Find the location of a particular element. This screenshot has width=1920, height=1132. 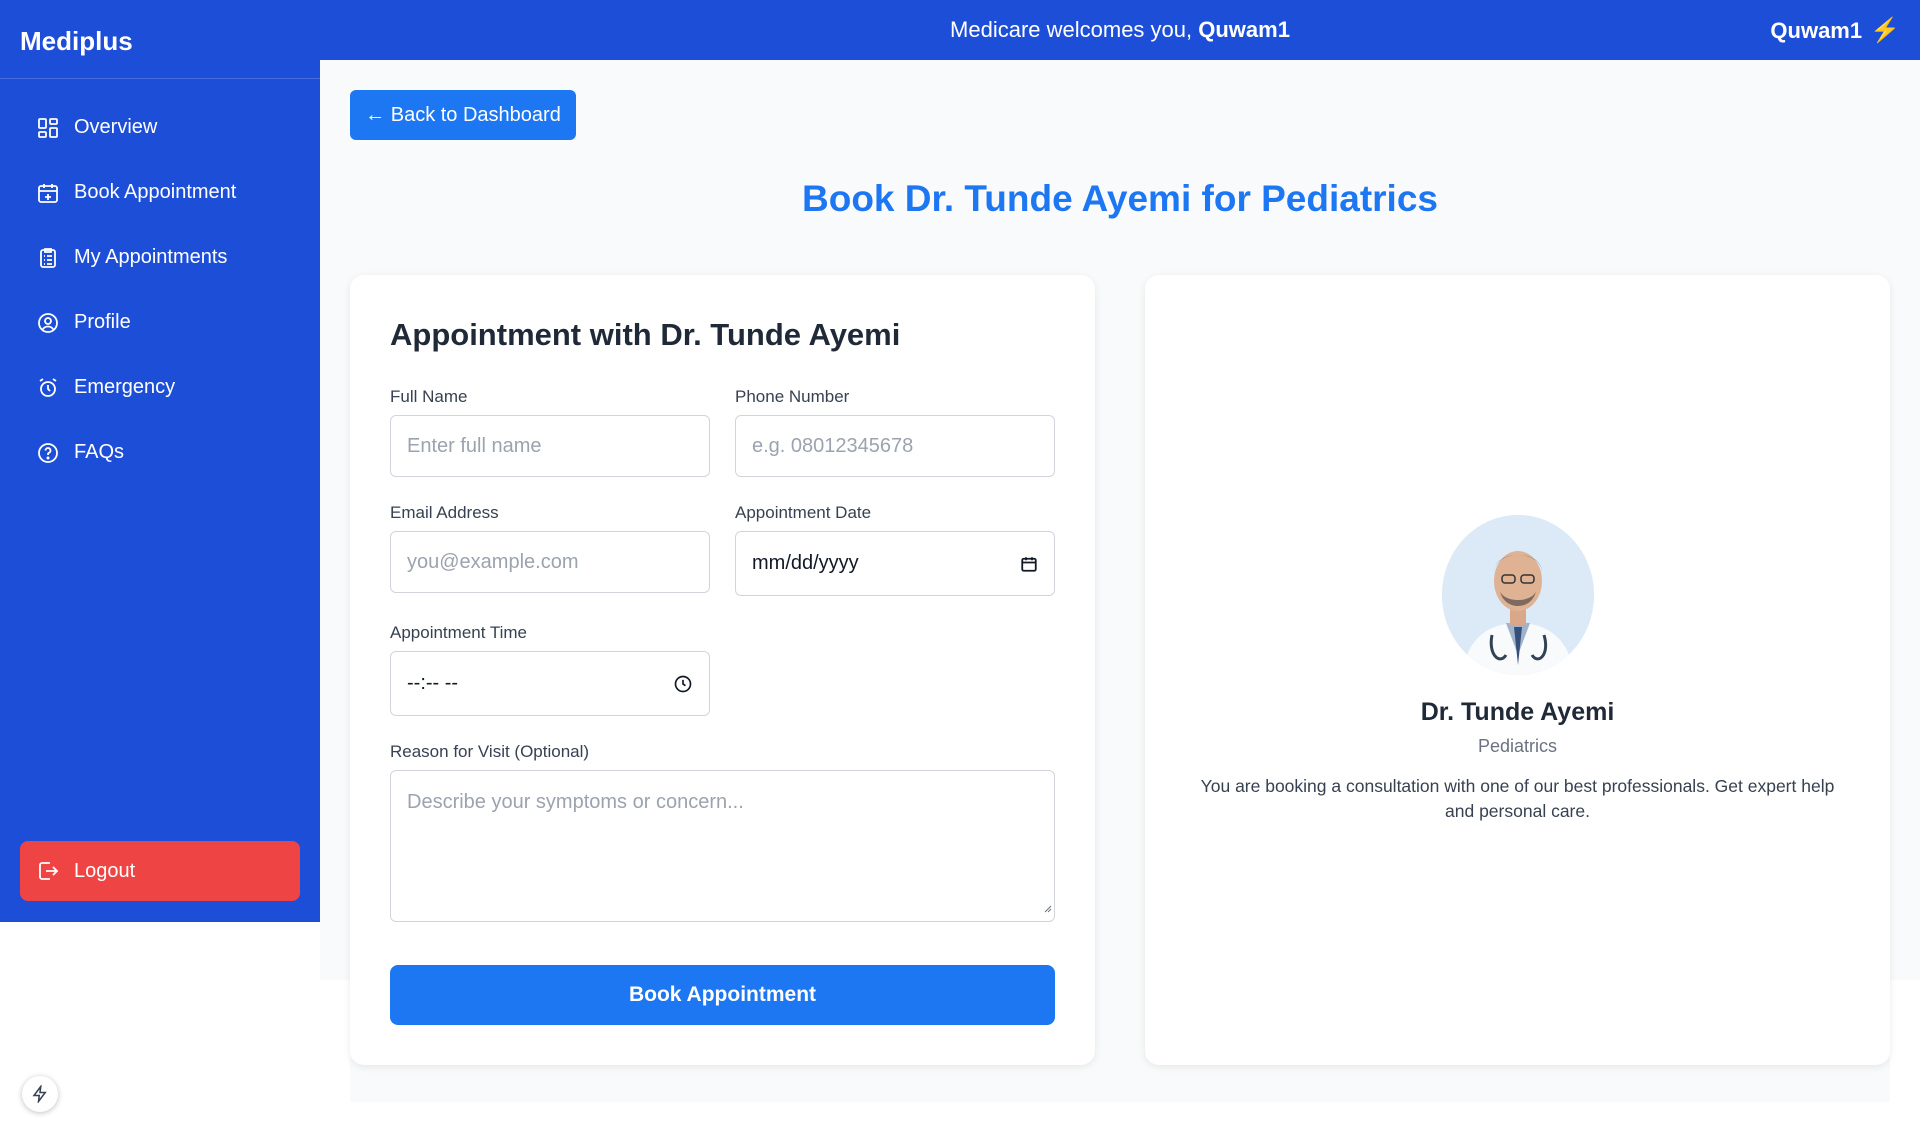

lightning-outline-icon is located at coordinates (40, 1094).